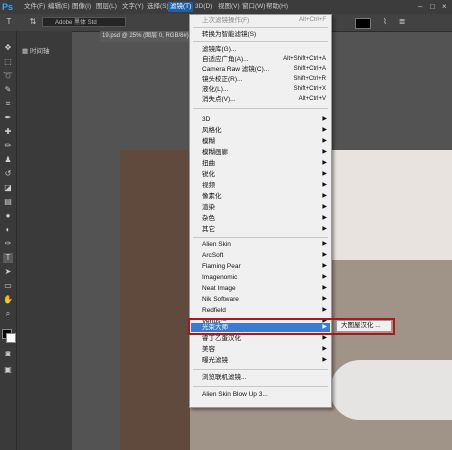 This screenshot has height=450, width=452. What do you see at coordinates (266, 174) in the screenshot?
I see `menu-item-sharpen: 锐化 ▶` at bounding box center [266, 174].